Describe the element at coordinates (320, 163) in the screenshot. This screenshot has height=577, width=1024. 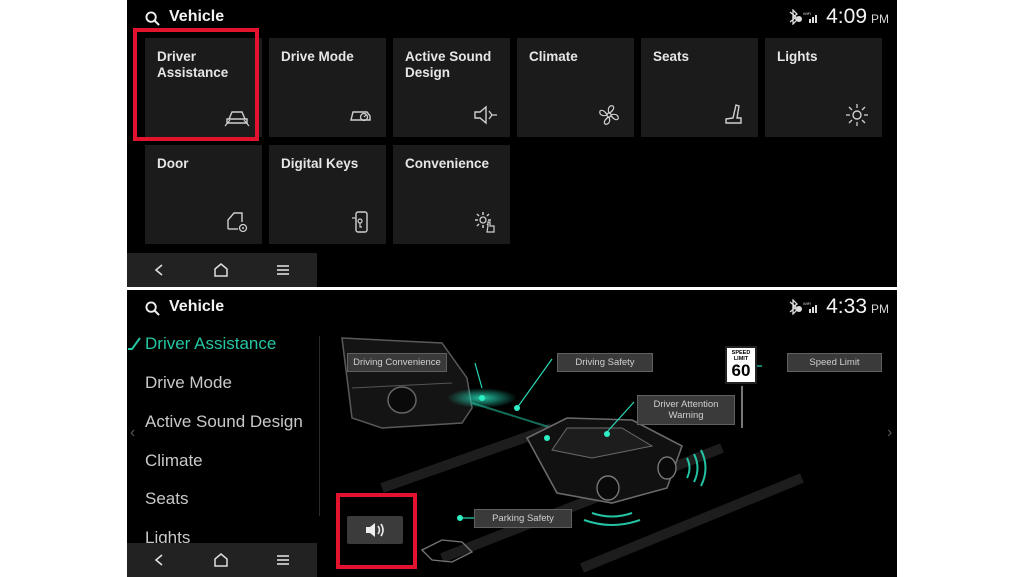
I see `tile-label: Digital Keys` at that location.